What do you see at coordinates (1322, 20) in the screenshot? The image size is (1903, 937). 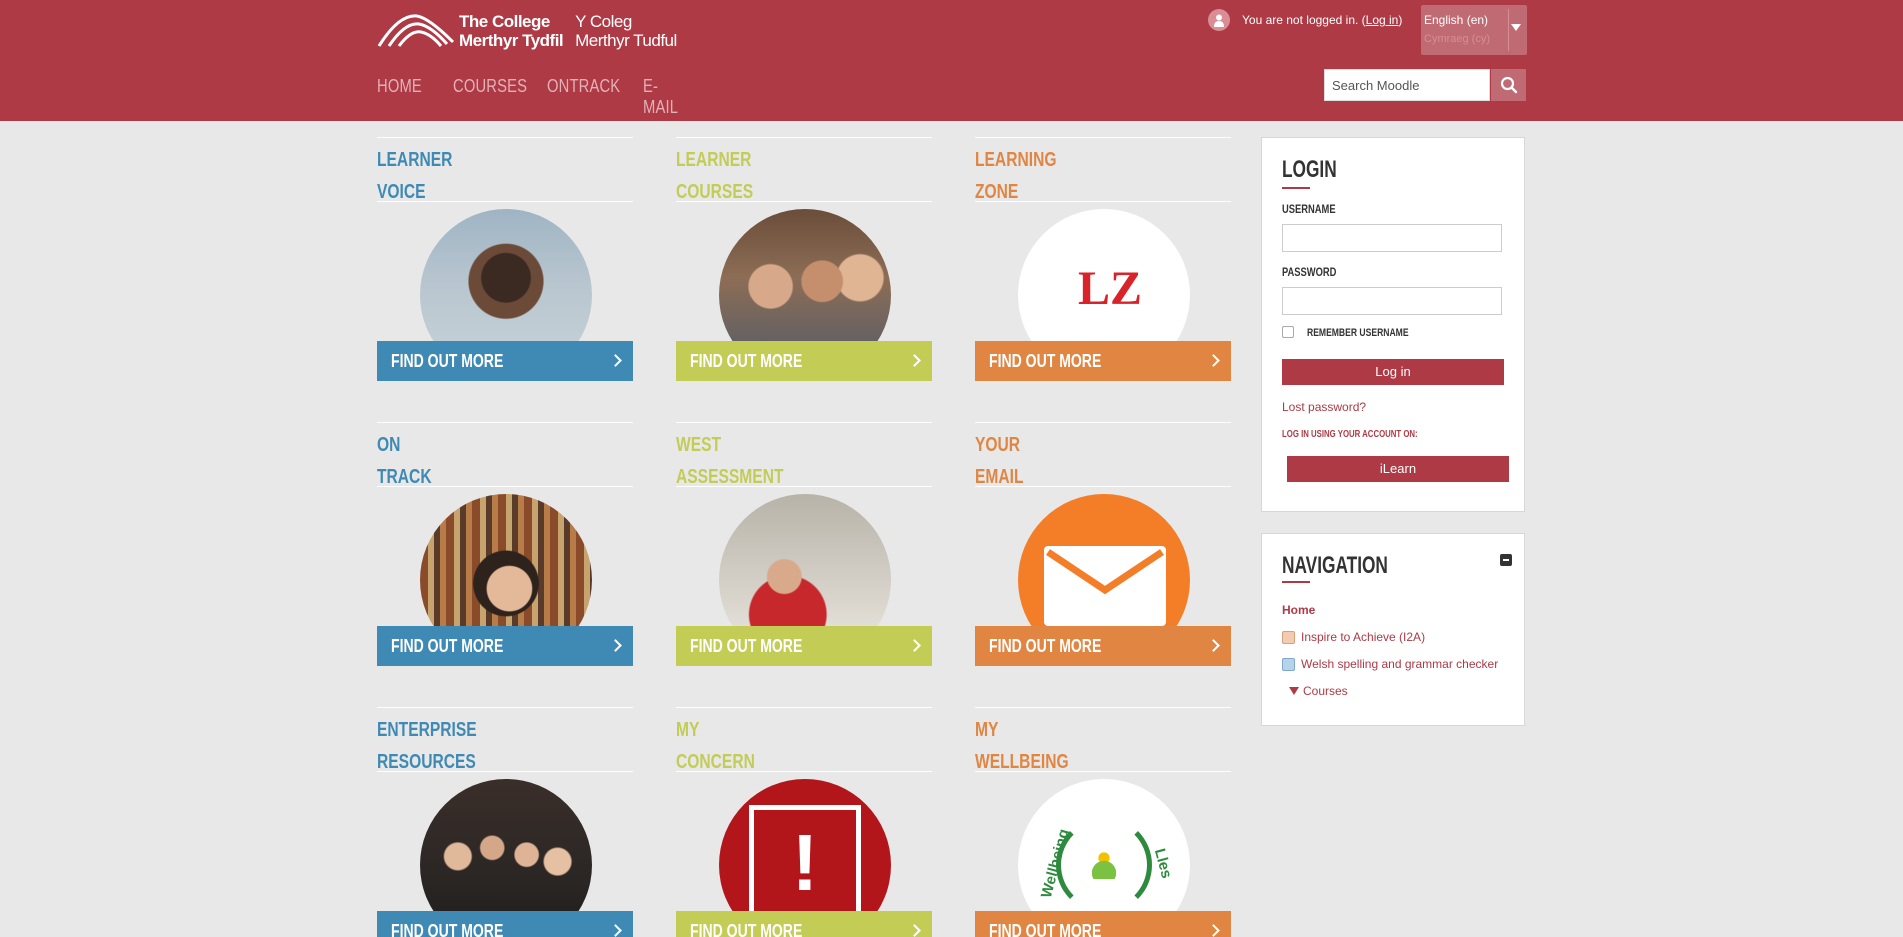 I see `login-info: You are not logged in. (Log in)` at bounding box center [1322, 20].